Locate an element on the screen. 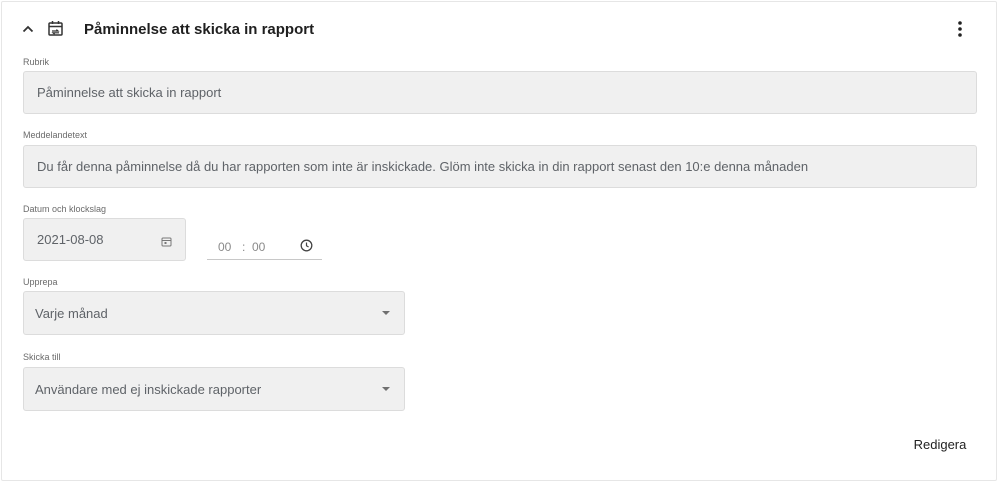 The image size is (999, 481). message-label: Meddelandetext is located at coordinates (55, 135).